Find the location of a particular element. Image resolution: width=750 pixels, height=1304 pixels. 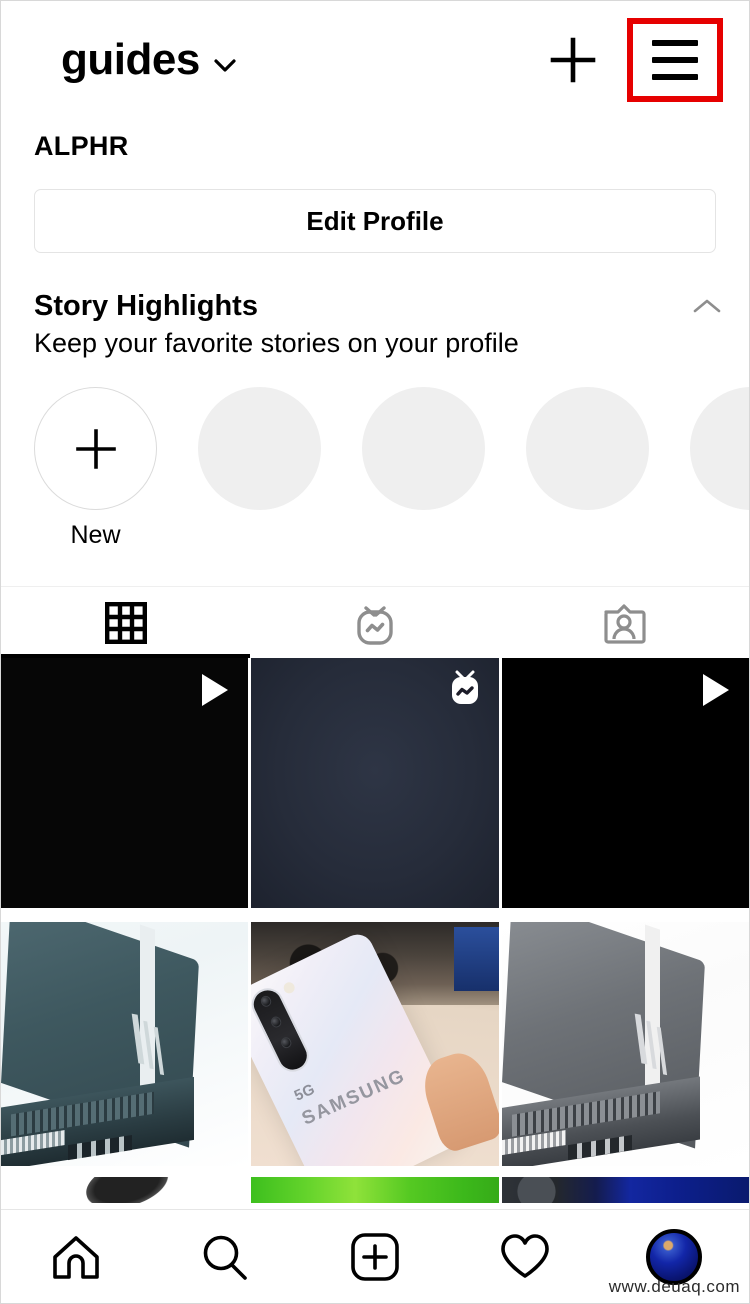

story-highlight-new: New is located at coordinates (95, 468).